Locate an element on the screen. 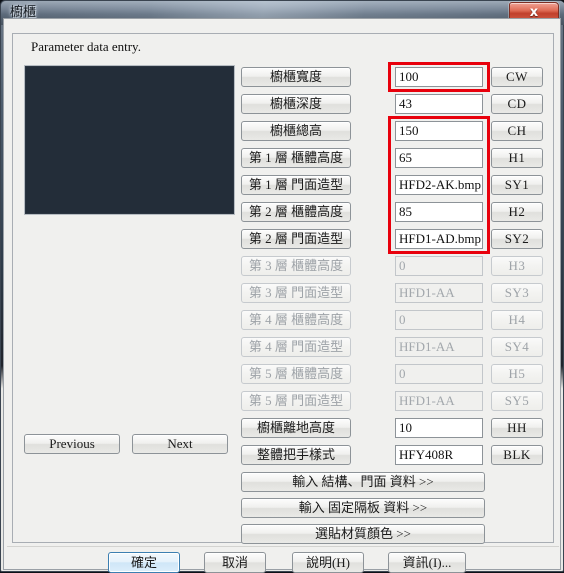  cabinet-preview is located at coordinates (129, 140).